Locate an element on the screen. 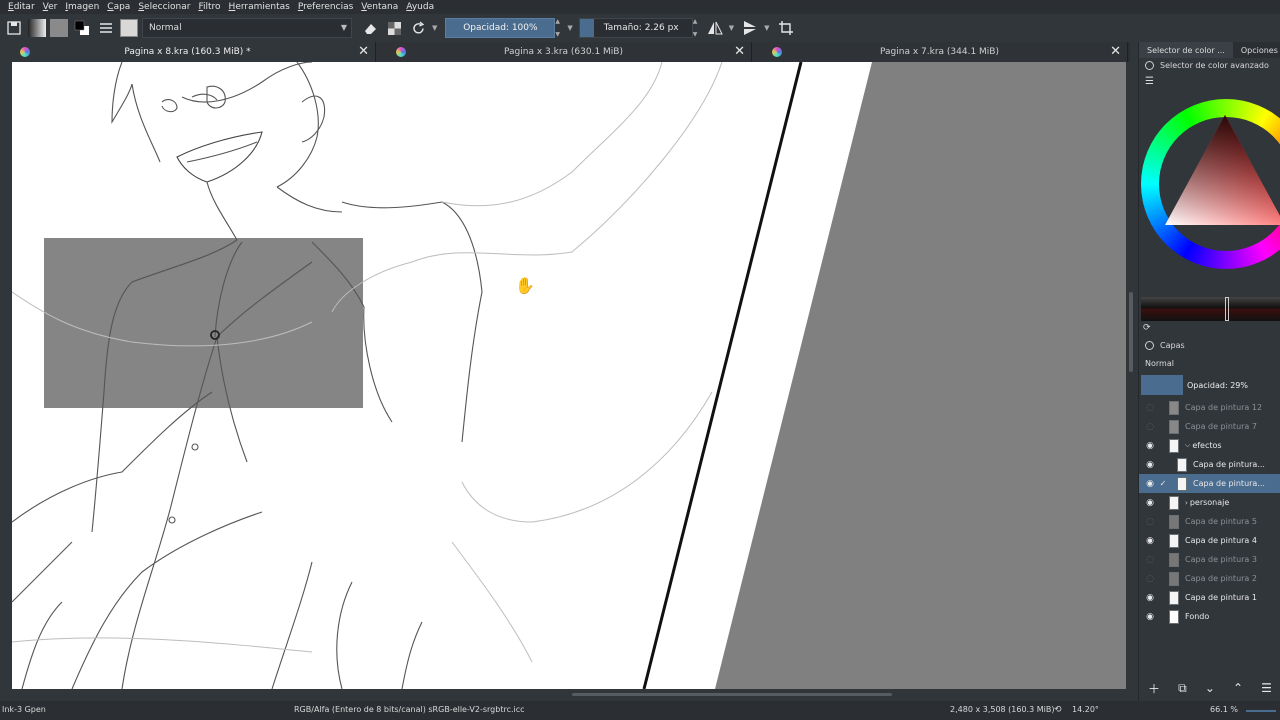  tab-pagina-7: Pagina x 7.kra (344.1 MiB) ✕ is located at coordinates (940, 52).